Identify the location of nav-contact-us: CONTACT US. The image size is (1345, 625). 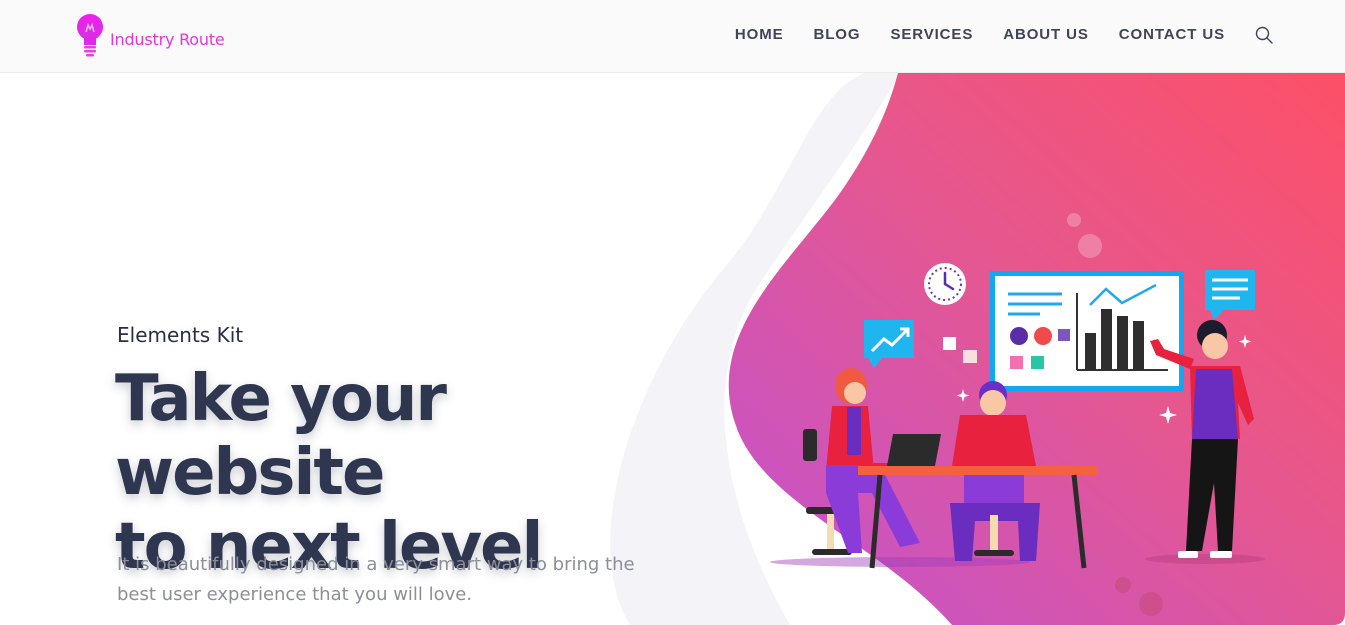
(1172, 35).